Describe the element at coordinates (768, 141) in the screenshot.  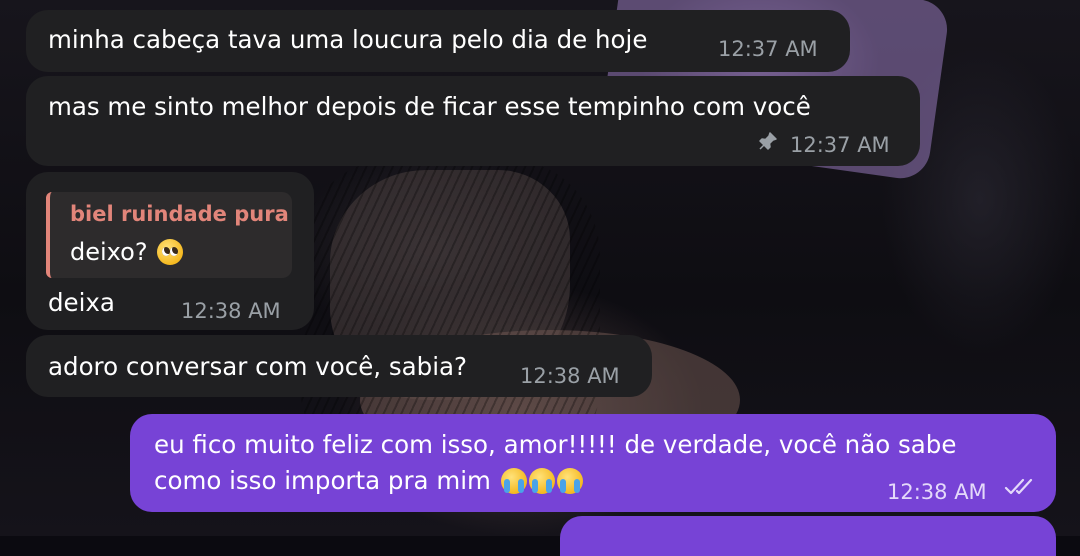
I see `pin-icon` at that location.